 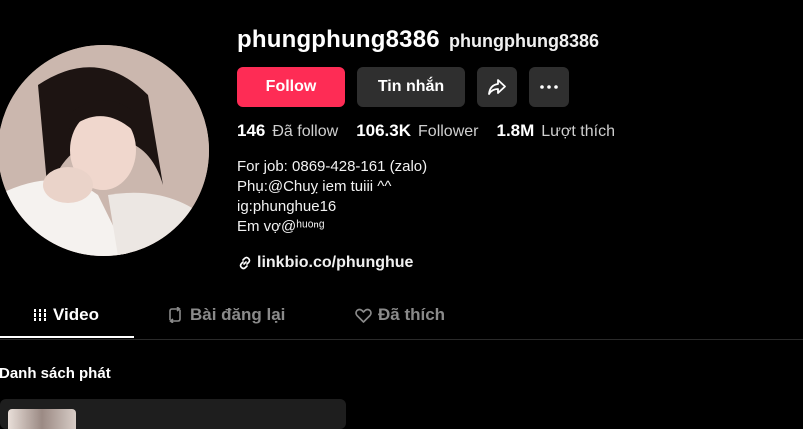 What do you see at coordinates (281, 226) in the screenshot?
I see `bio-line: Em vợ@ʰᵘᵒⁿᵍ` at bounding box center [281, 226].